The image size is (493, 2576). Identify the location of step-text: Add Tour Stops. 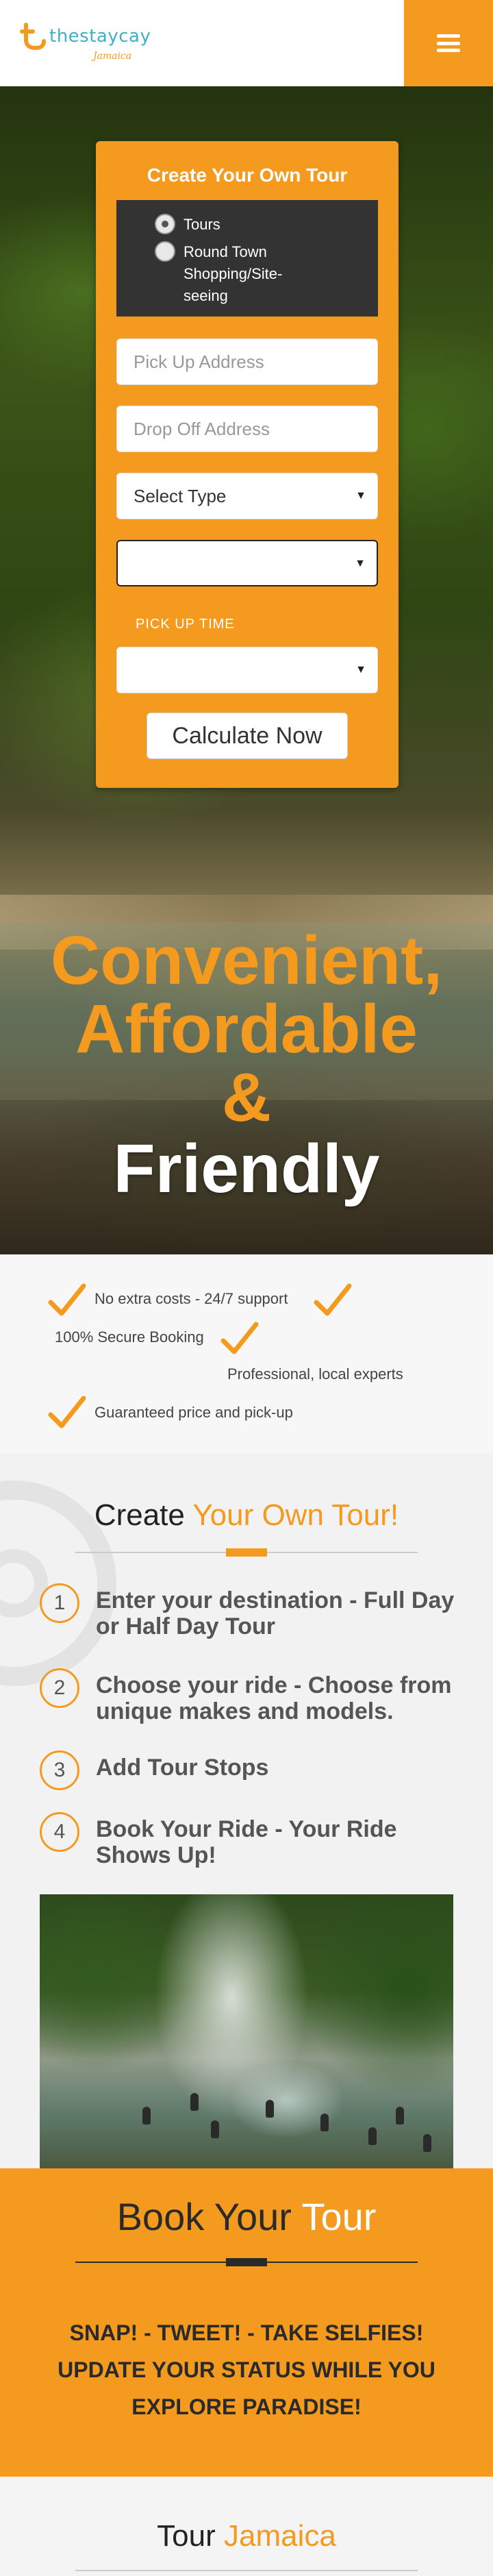
(182, 1768).